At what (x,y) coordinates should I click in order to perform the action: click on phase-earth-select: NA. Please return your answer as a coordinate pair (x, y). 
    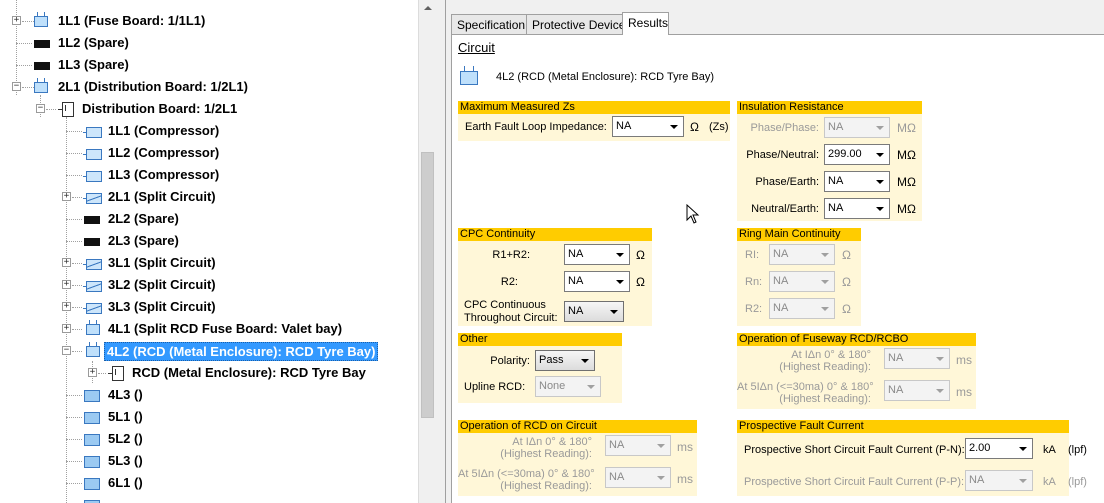
    Looking at the image, I should click on (857, 181).